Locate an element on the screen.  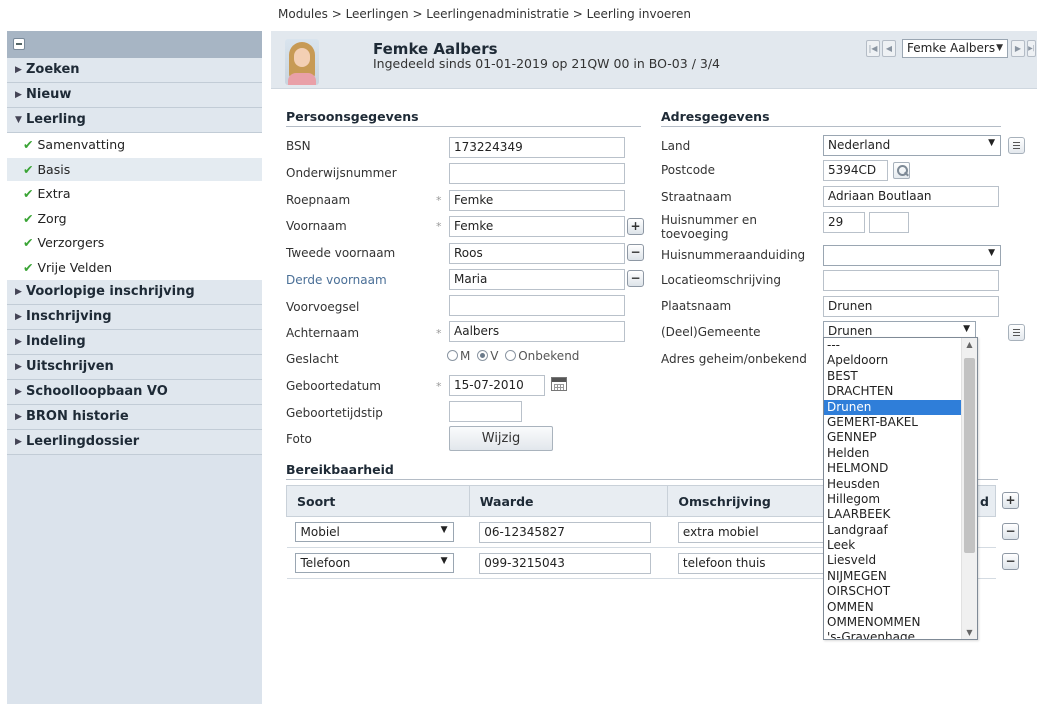
dropdown-option: GEMERT-BAKEL is located at coordinates (900, 422).